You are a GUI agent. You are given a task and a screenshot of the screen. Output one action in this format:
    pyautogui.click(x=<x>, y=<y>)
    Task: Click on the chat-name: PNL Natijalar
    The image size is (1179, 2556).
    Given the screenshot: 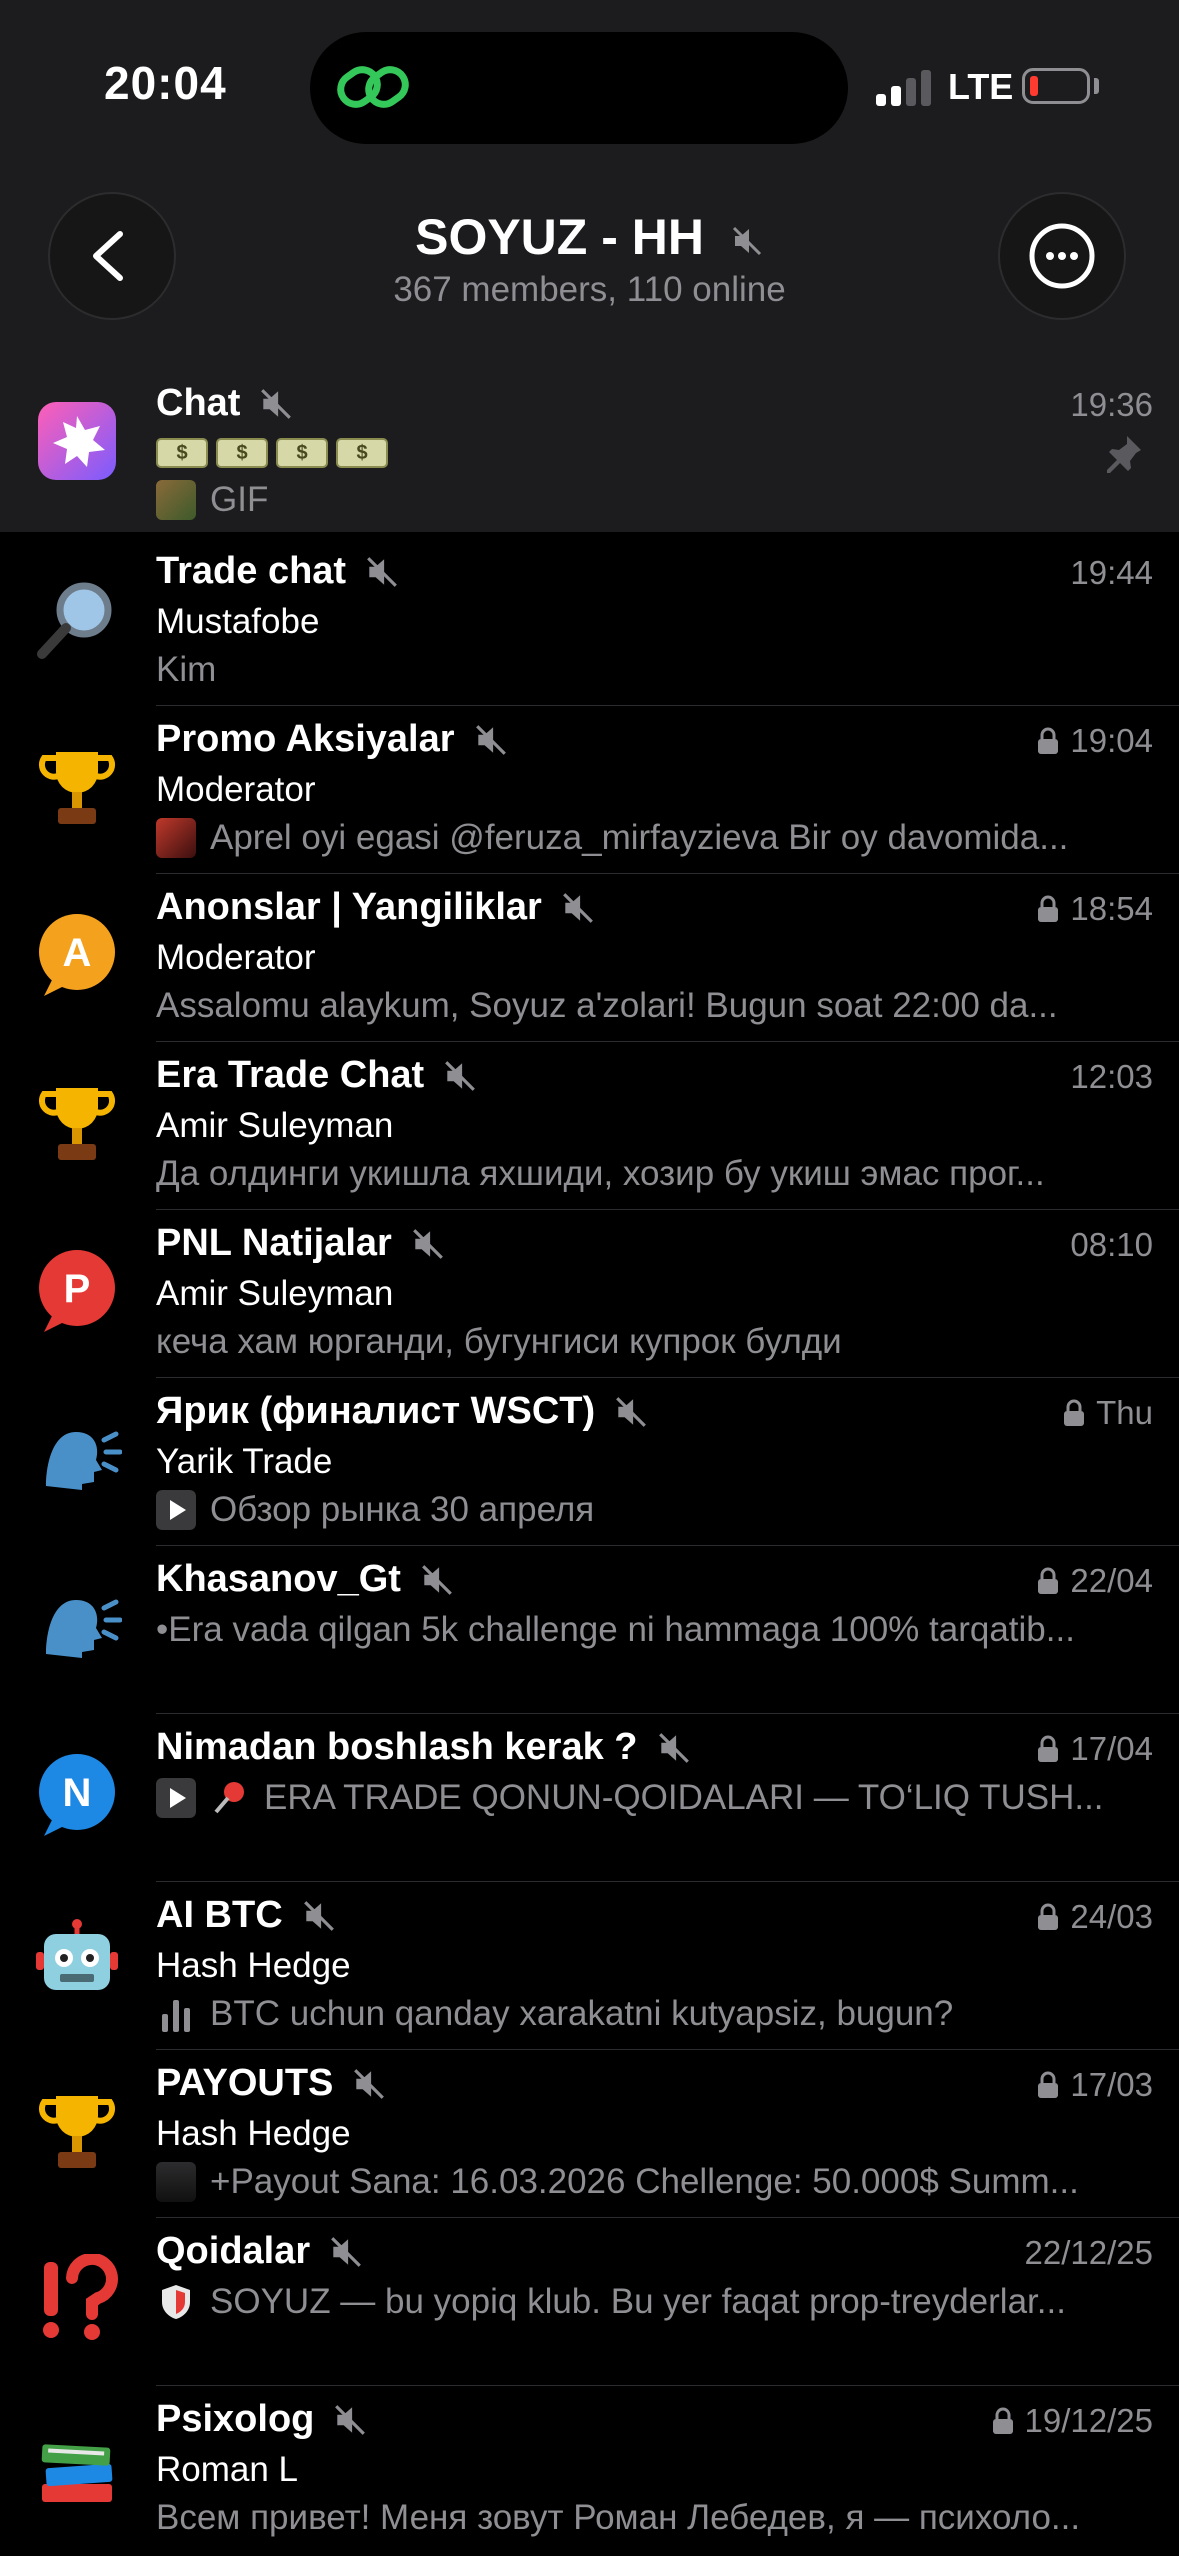 What is the action you would take?
    pyautogui.click(x=274, y=1243)
    